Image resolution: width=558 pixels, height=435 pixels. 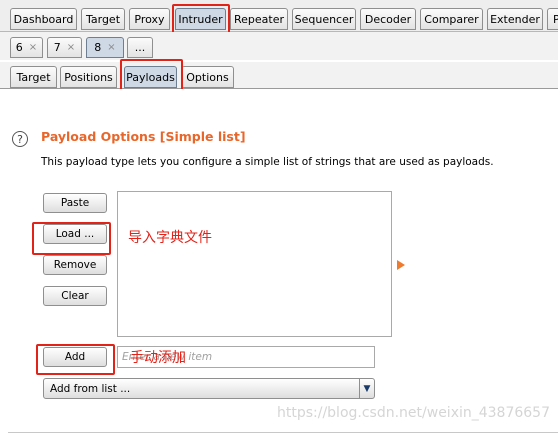 I want to click on subtab-payloads: Payloads, so click(x=150, y=77).